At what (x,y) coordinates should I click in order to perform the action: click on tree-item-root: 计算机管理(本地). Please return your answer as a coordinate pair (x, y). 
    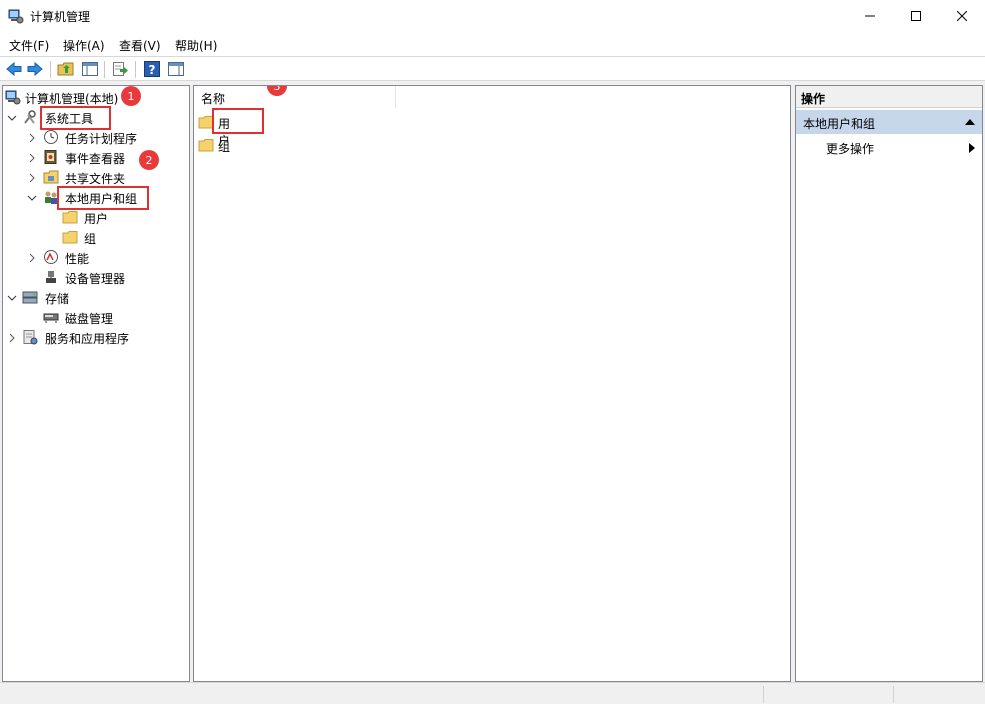
    Looking at the image, I should click on (71, 98).